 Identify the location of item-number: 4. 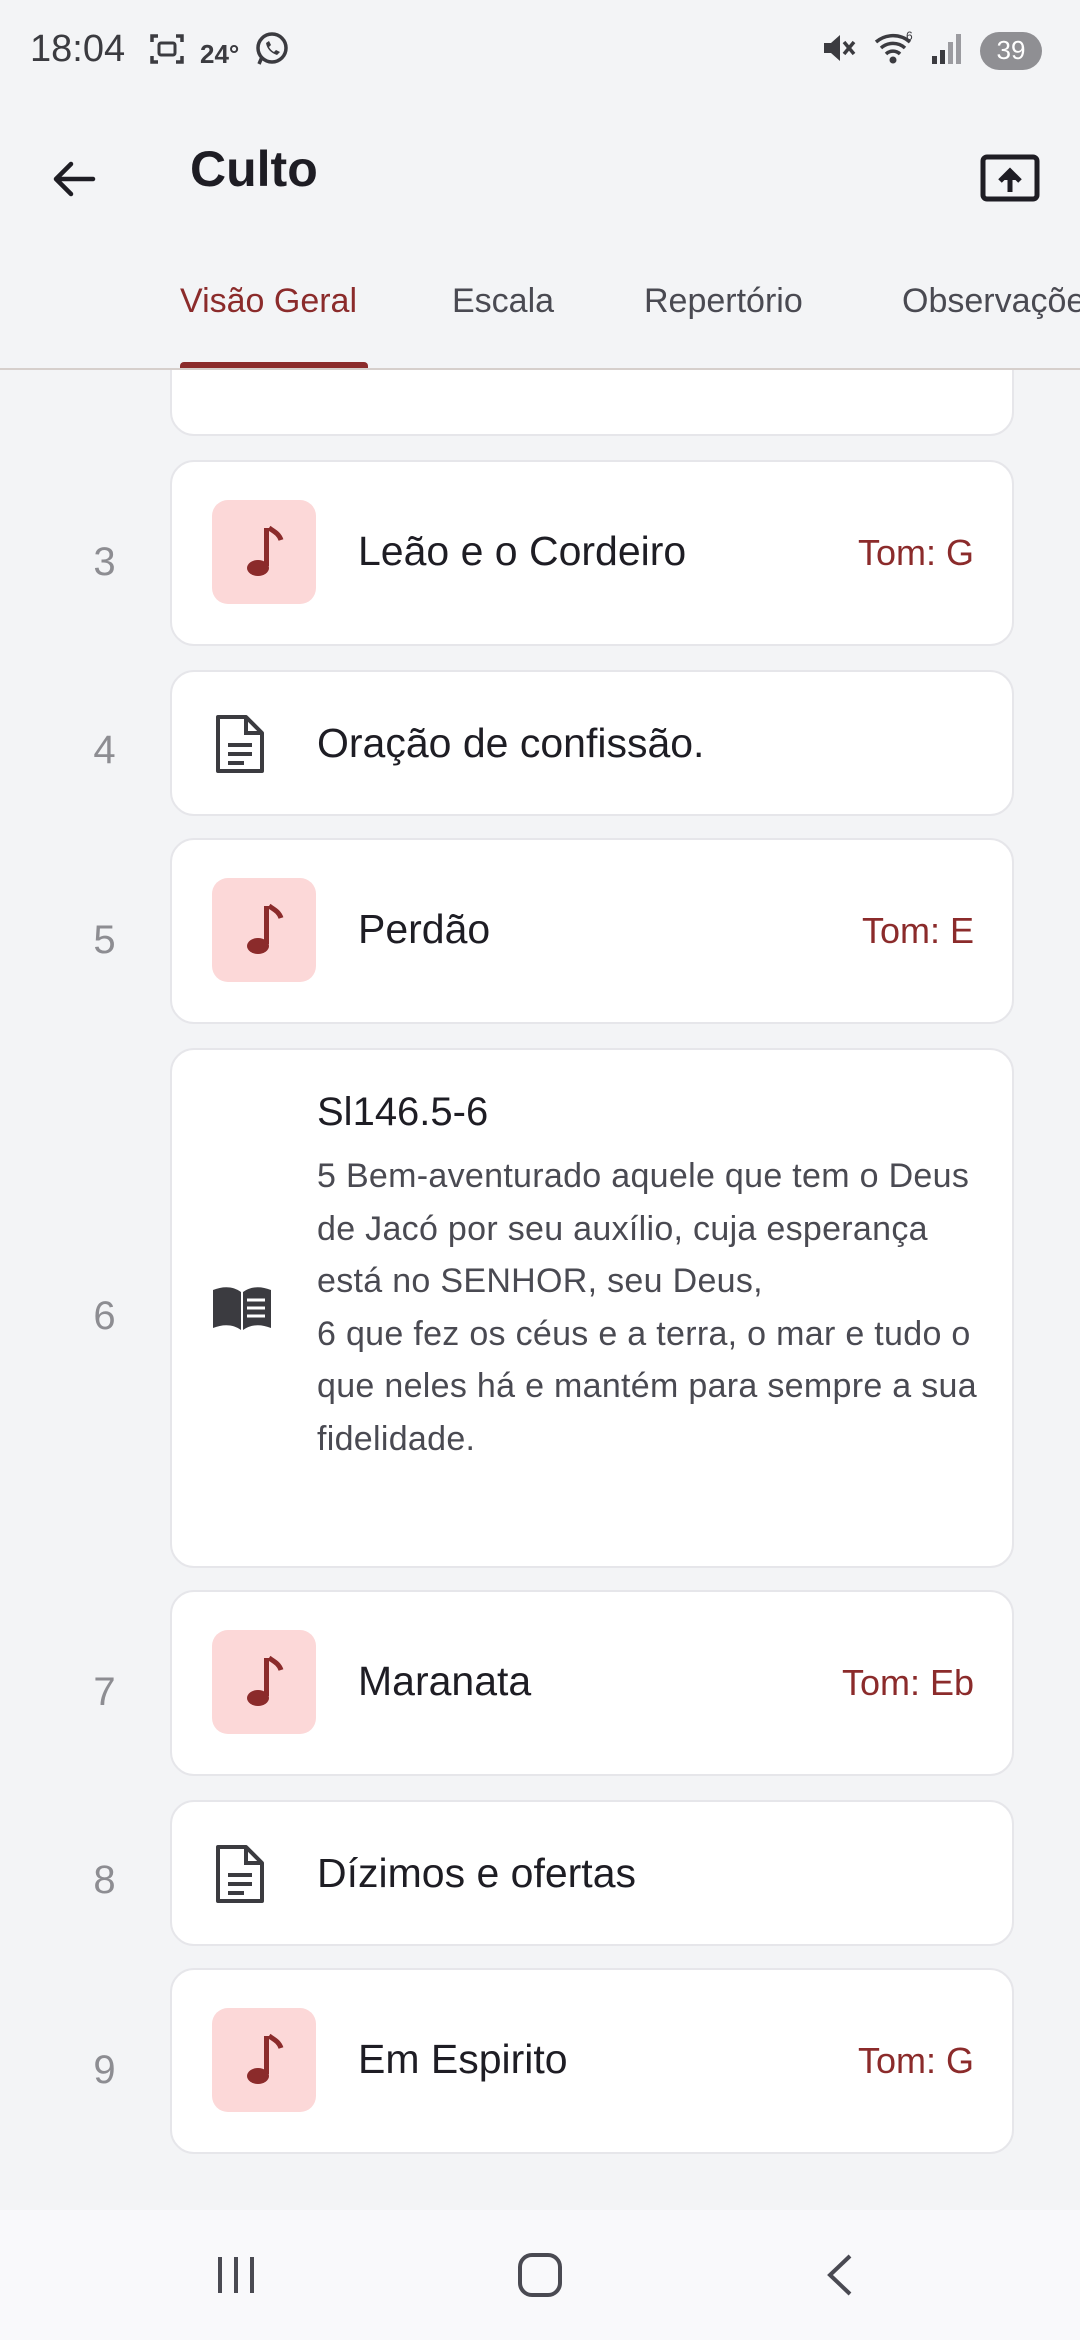
(104, 750).